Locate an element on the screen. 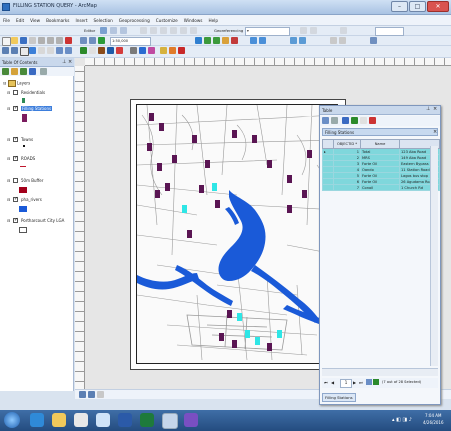 This screenshot has width=451, height=431. map-scale-select: 1:50,000 is located at coordinates (130, 41).